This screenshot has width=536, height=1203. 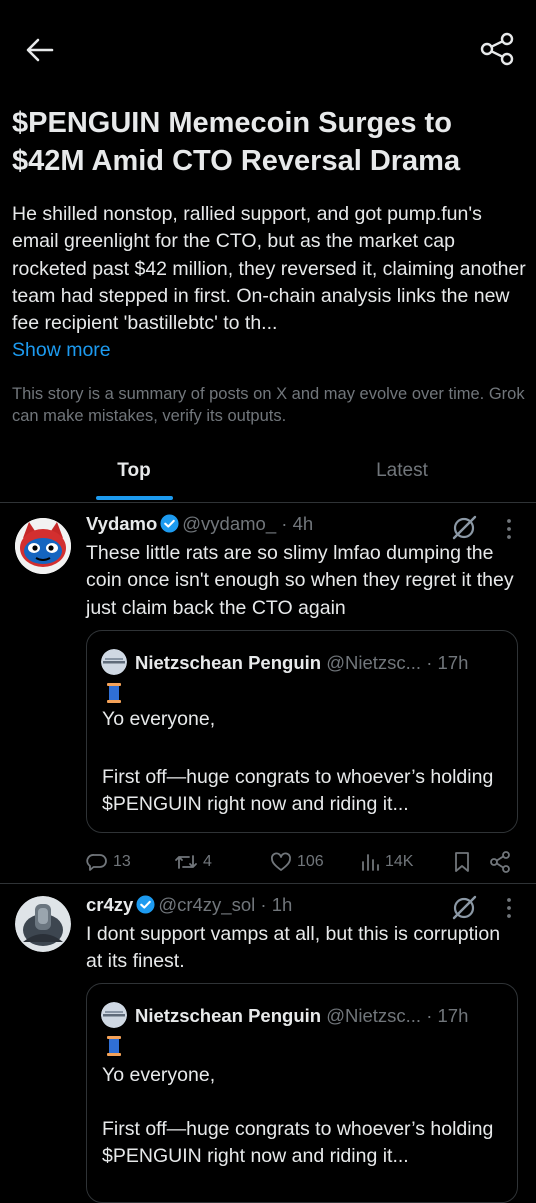 I want to click on post-header: Vydamo @vydamo_ · 4h, so click(x=199, y=524).